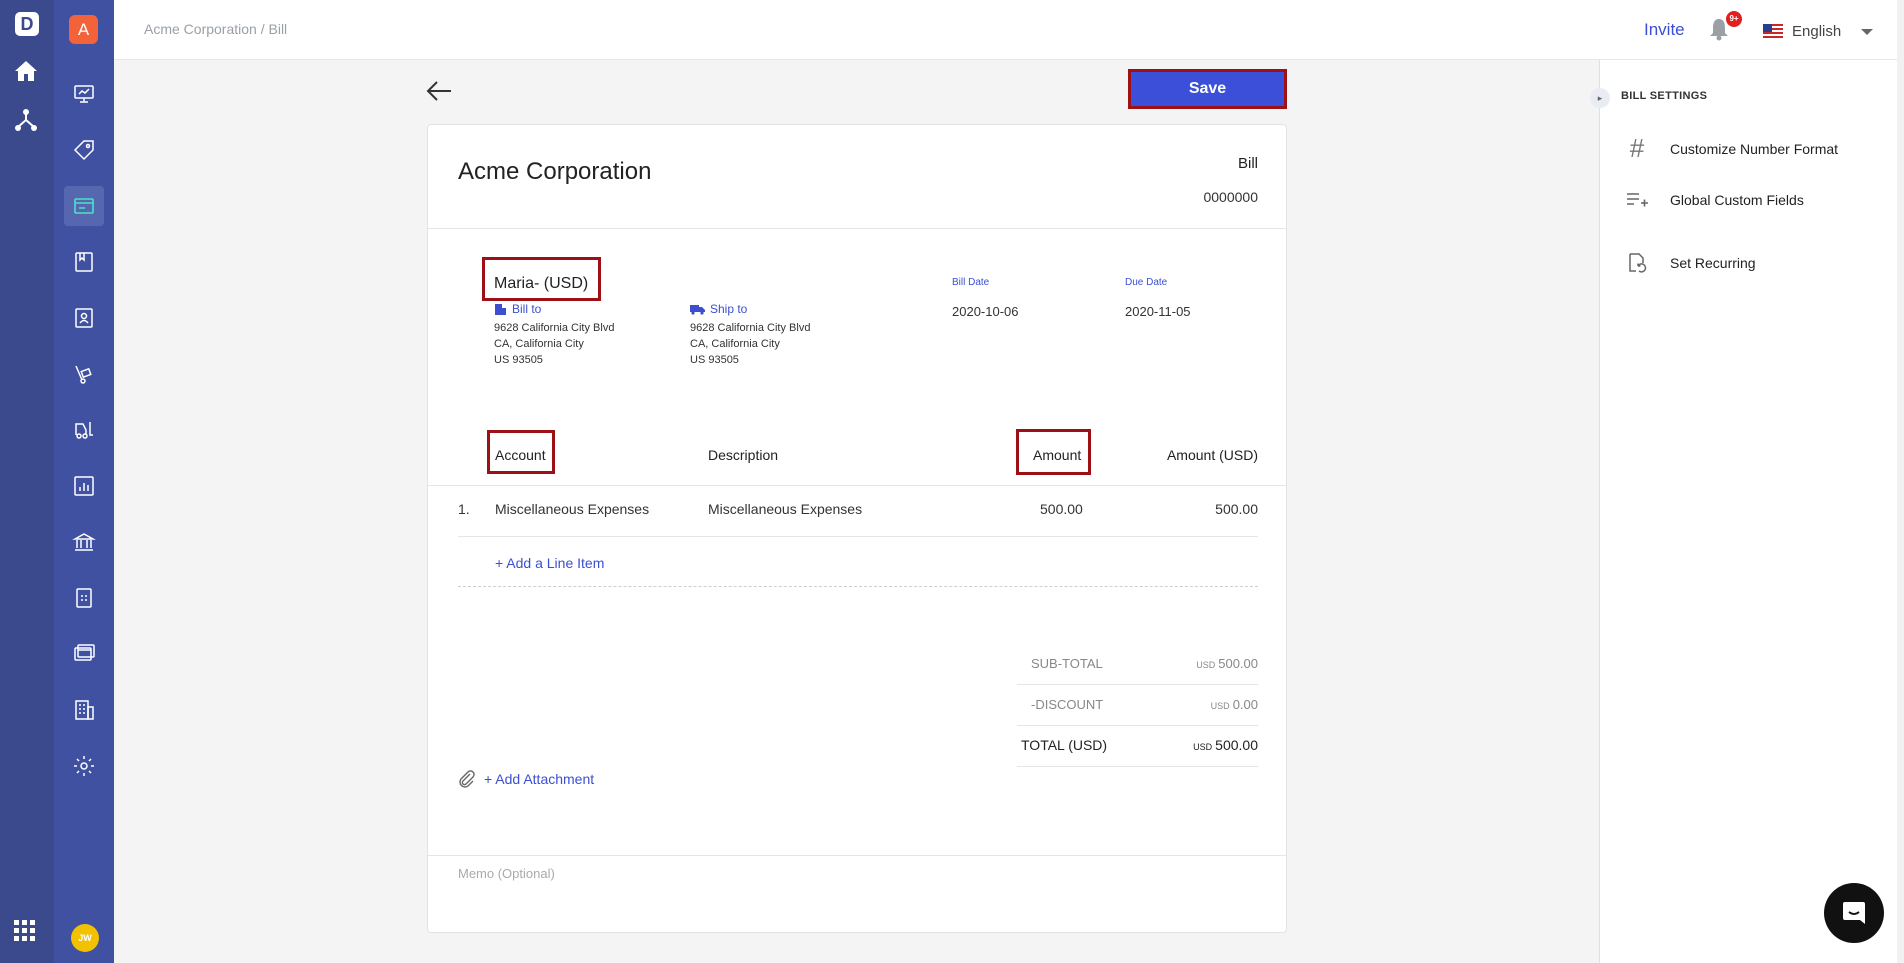 The height and width of the screenshot is (963, 1904). I want to click on discount-value: USD 0.00, so click(1234, 704).